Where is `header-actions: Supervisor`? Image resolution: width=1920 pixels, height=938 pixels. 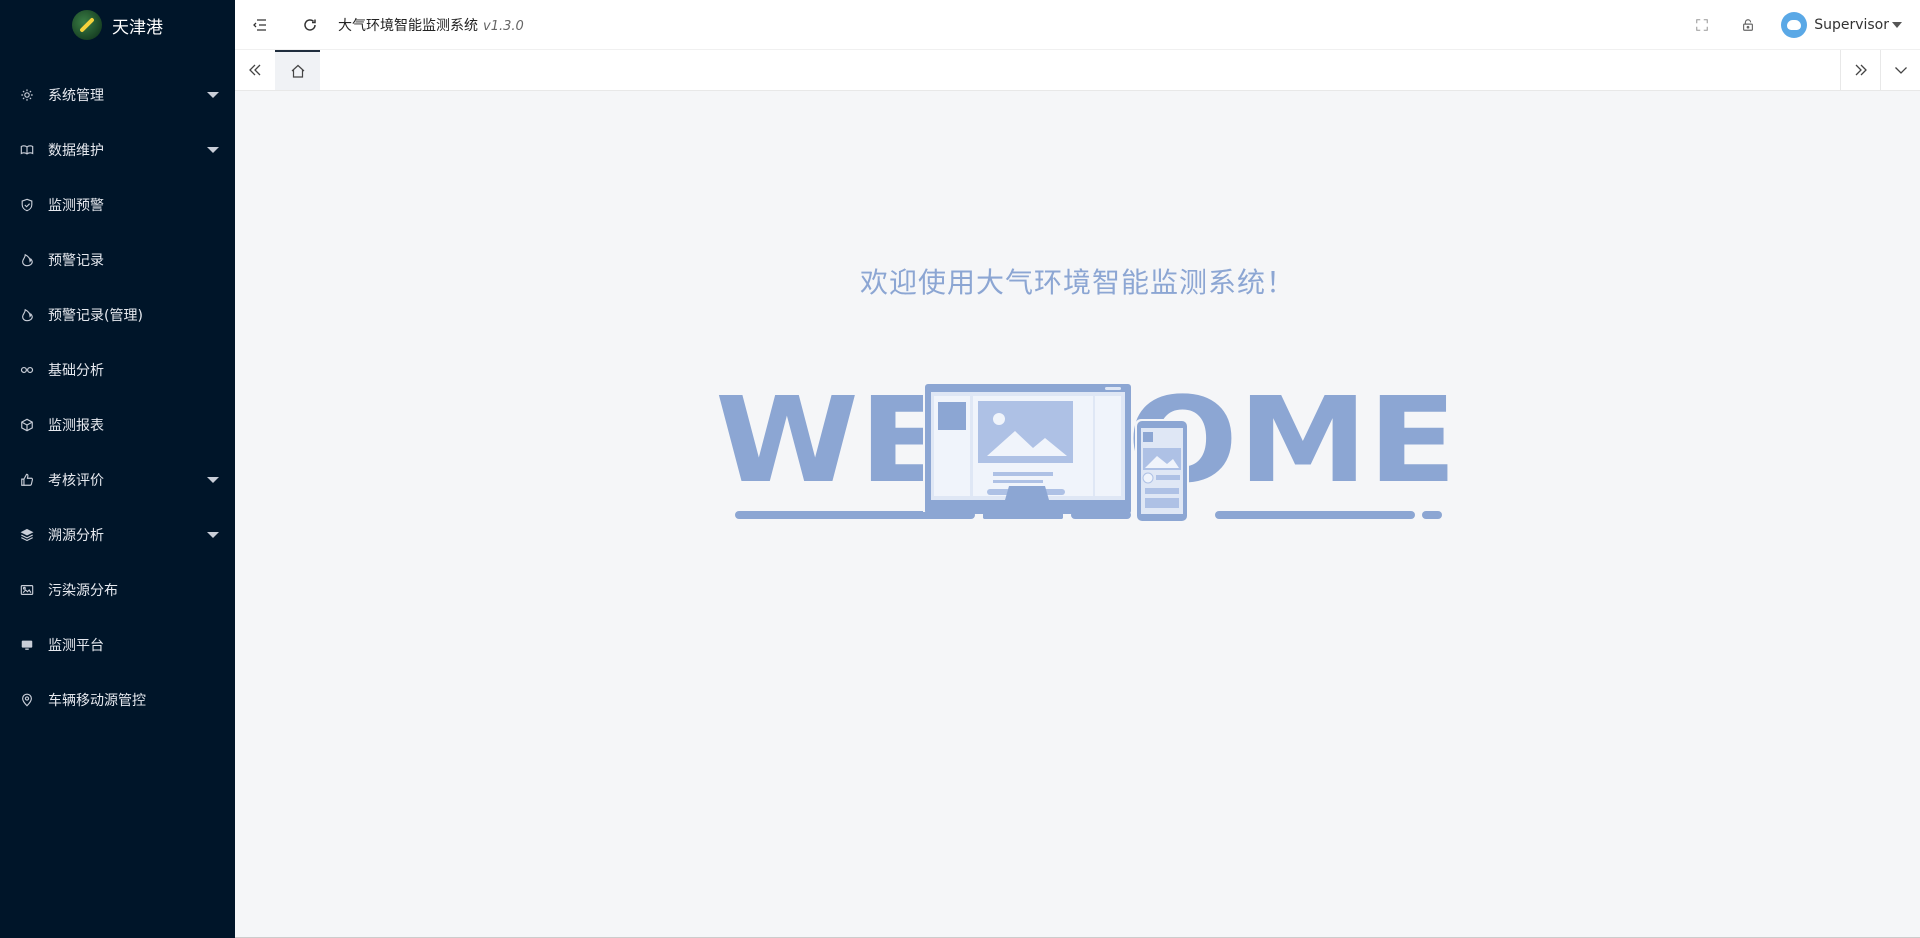 header-actions: Supervisor is located at coordinates (1799, 25).